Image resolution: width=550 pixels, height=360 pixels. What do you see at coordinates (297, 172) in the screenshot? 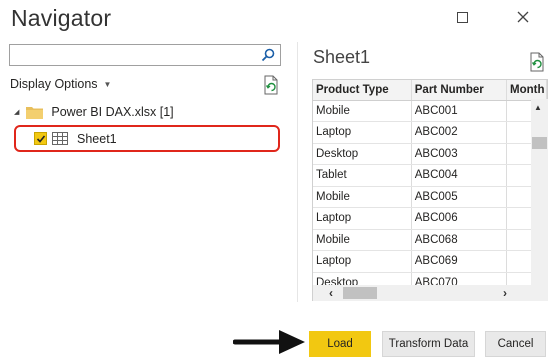
I see `pane-divider` at bounding box center [297, 172].